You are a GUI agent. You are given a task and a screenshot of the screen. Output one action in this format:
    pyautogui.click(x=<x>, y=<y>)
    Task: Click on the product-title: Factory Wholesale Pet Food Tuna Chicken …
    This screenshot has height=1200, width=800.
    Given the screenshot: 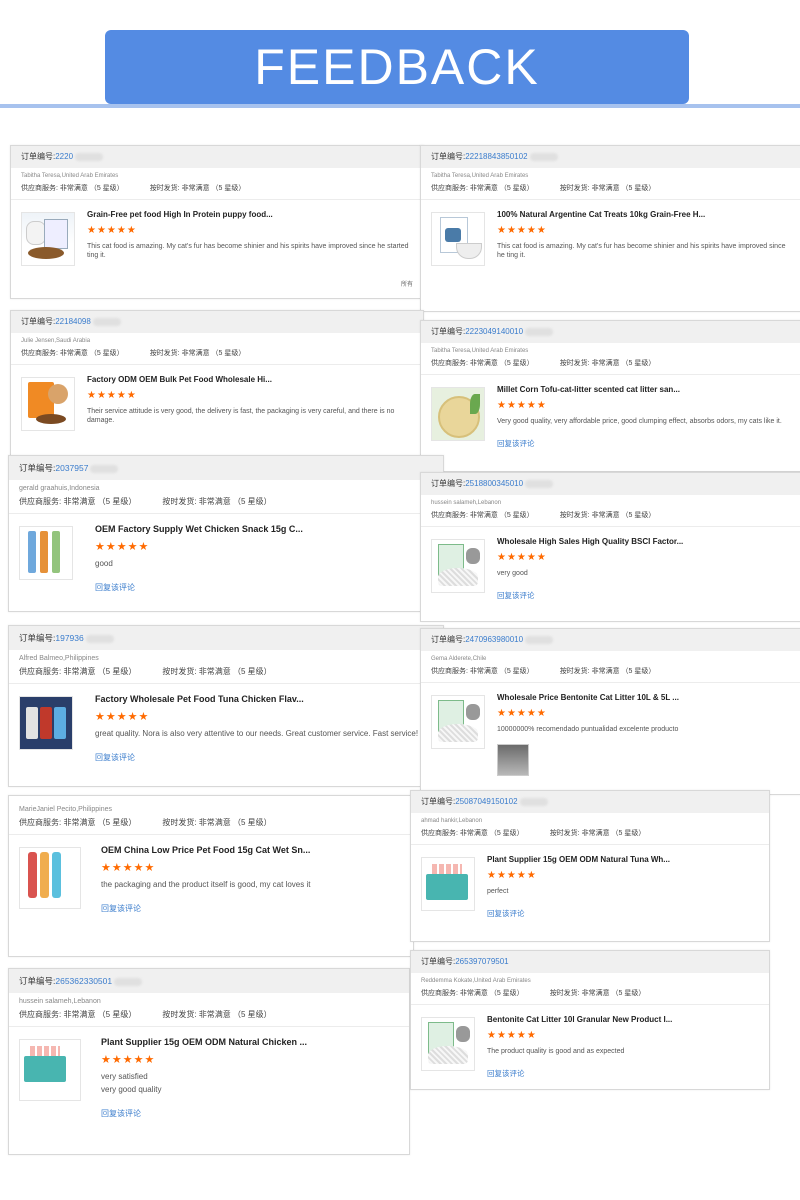 What is the action you would take?
    pyautogui.click(x=264, y=699)
    